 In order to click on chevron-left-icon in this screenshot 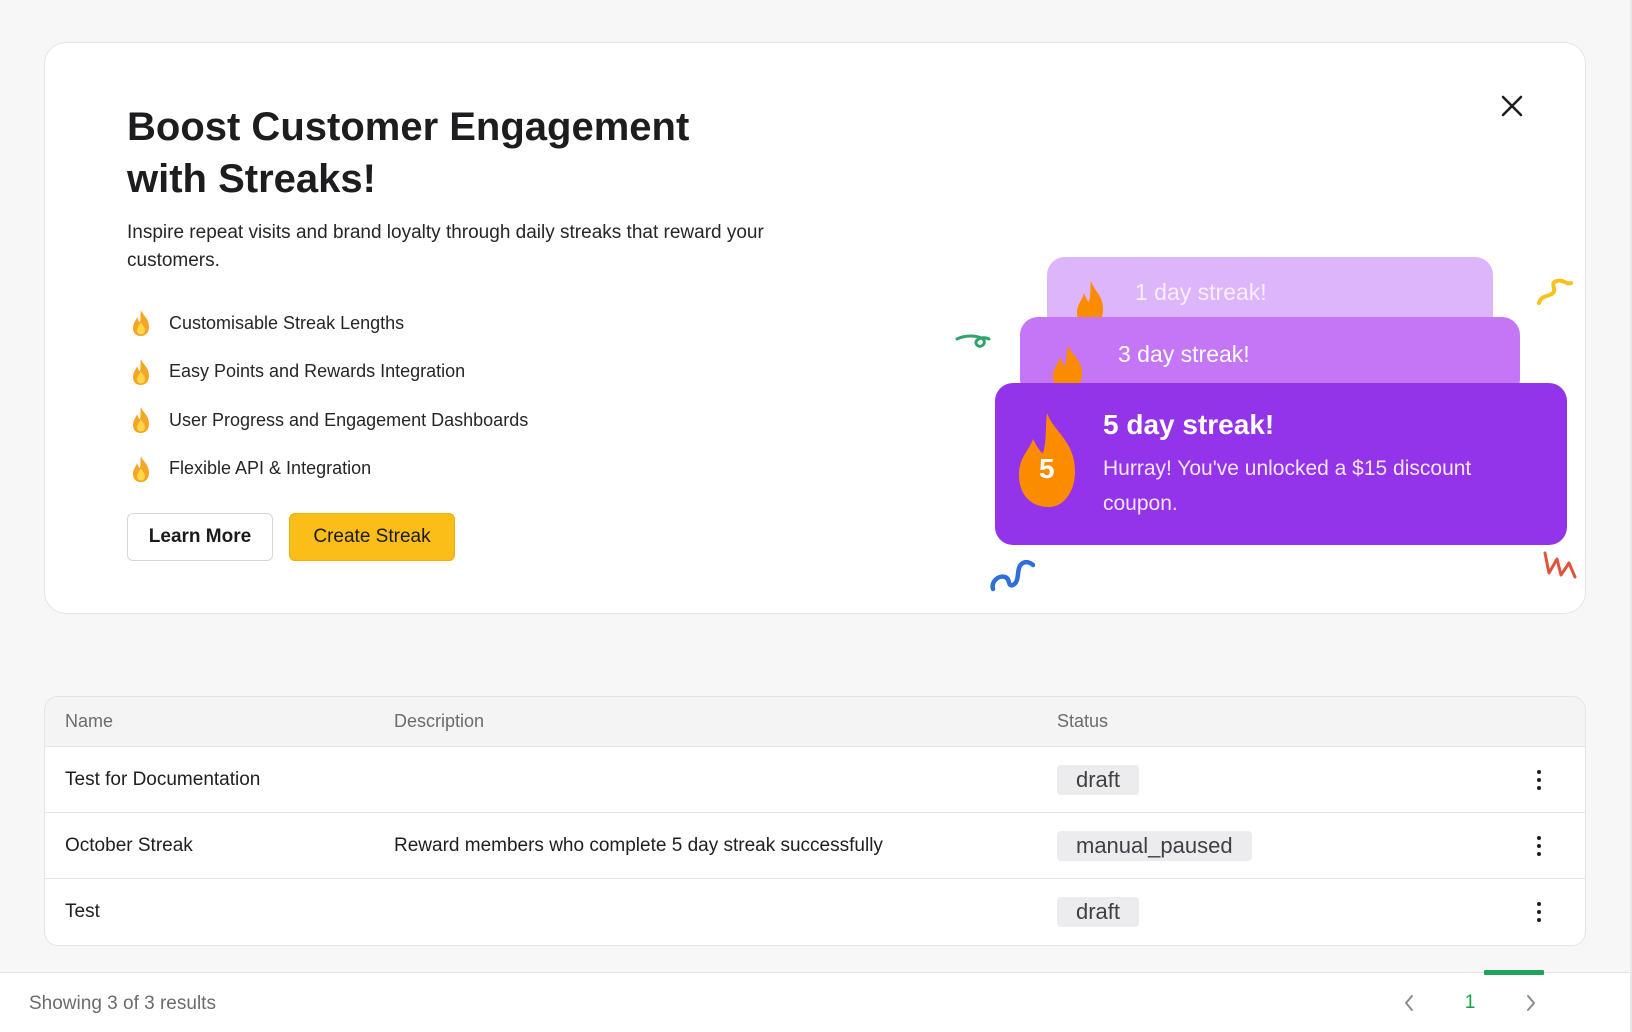, I will do `click(1409, 1003)`.